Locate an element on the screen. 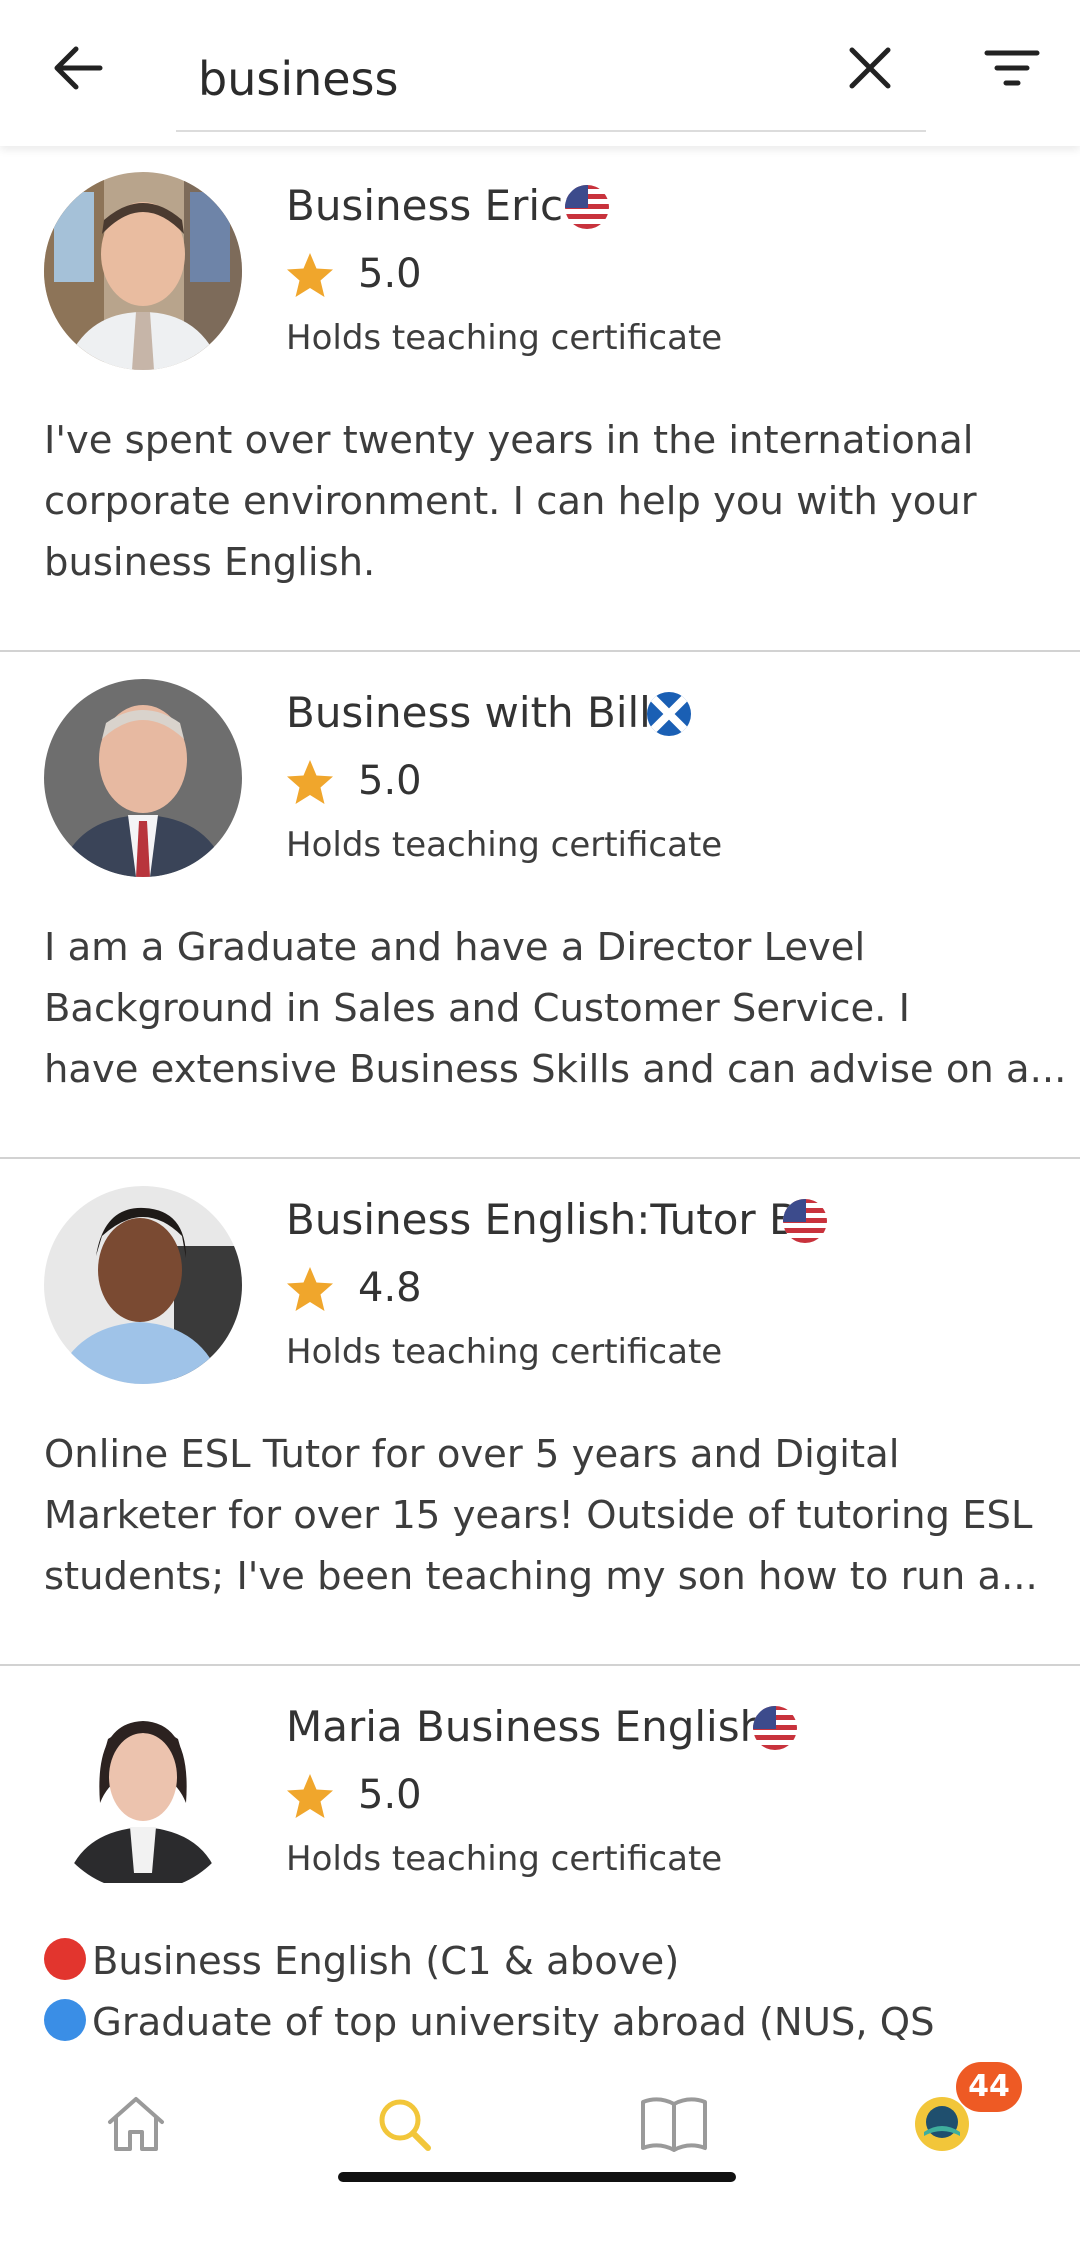 Image resolution: width=1080 pixels, height=2242 pixels. search-field is located at coordinates (551, 77).